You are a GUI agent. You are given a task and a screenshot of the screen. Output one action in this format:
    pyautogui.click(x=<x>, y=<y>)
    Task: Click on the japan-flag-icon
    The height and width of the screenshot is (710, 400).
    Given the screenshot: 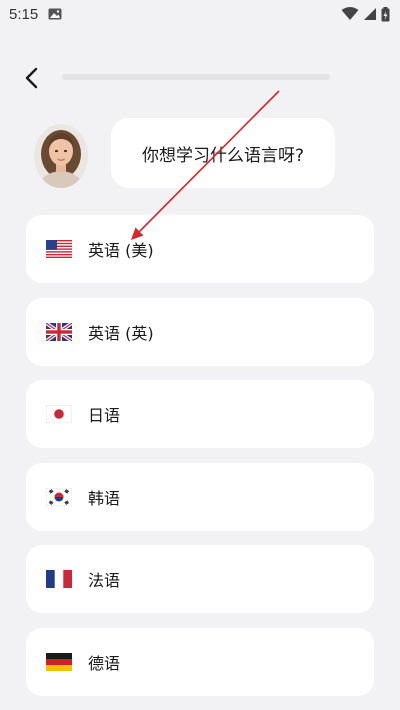 What is the action you would take?
    pyautogui.click(x=59, y=414)
    